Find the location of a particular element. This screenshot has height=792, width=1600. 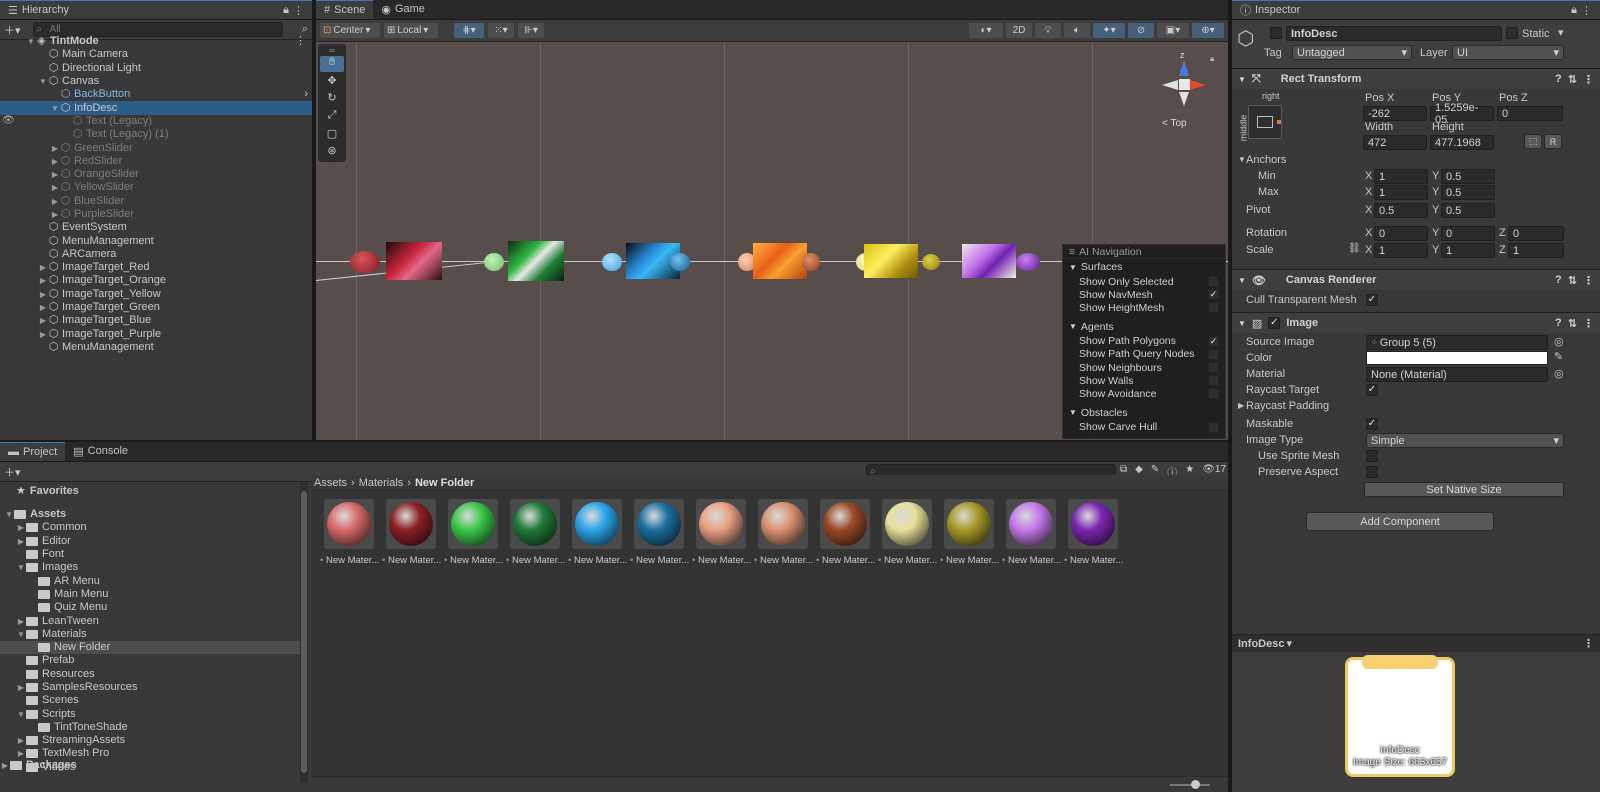

hierarchy-row: ▶ ⬡ PurpleSlider is located at coordinates (156, 214).